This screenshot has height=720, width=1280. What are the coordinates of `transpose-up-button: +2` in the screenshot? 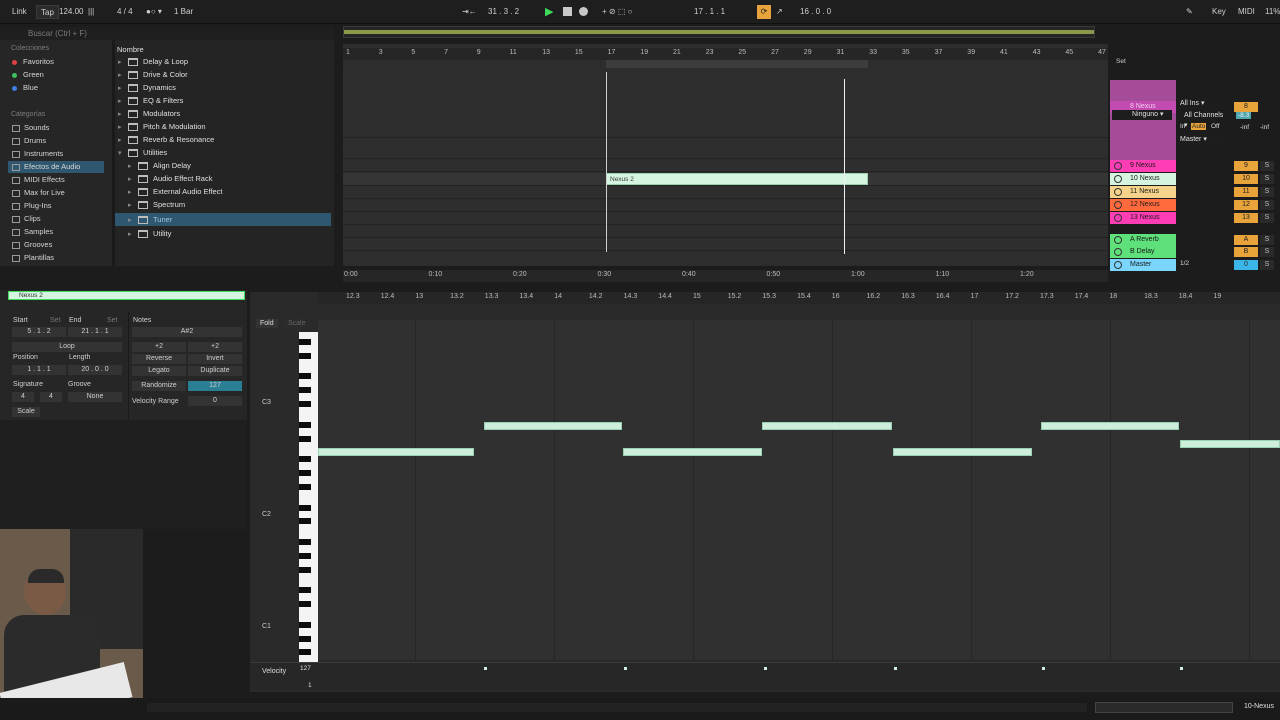 It's located at (159, 347).